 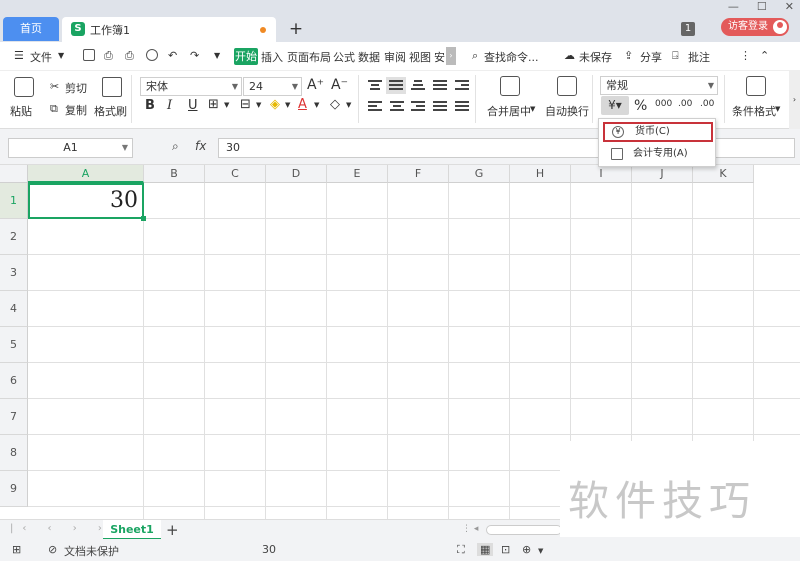 I want to click on unsaved-status: 未保存, so click(x=595, y=57).